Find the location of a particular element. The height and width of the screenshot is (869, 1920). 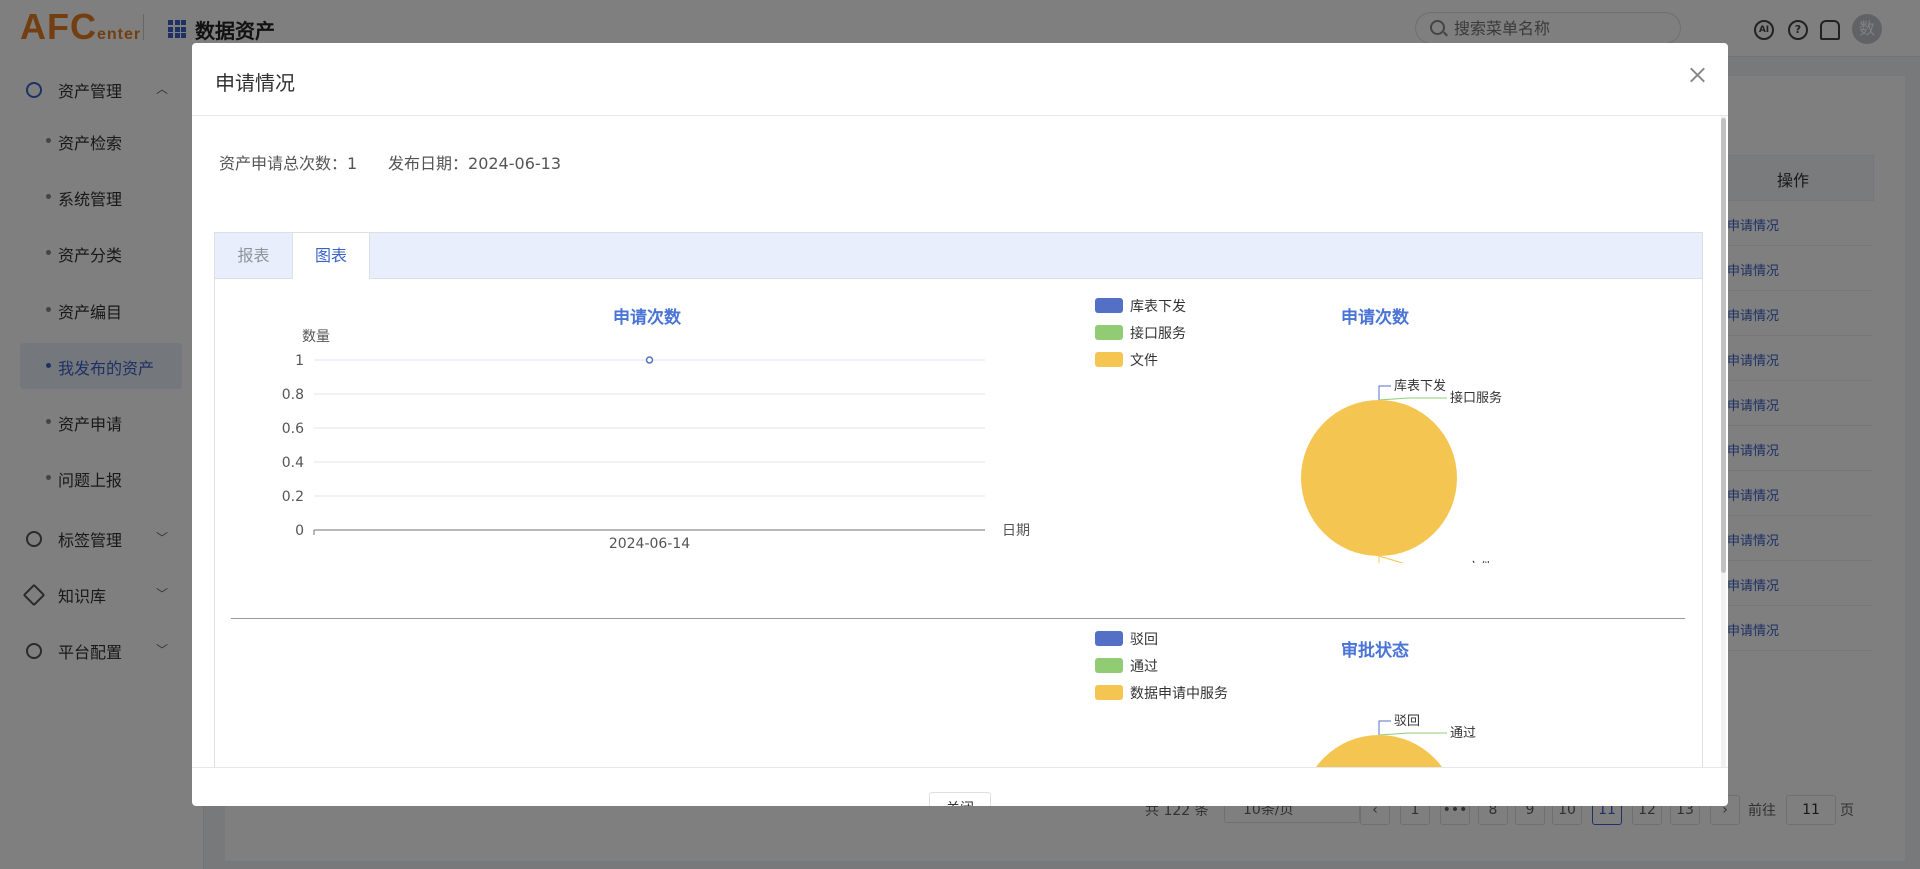

chart-section-divider is located at coordinates (958, 618).